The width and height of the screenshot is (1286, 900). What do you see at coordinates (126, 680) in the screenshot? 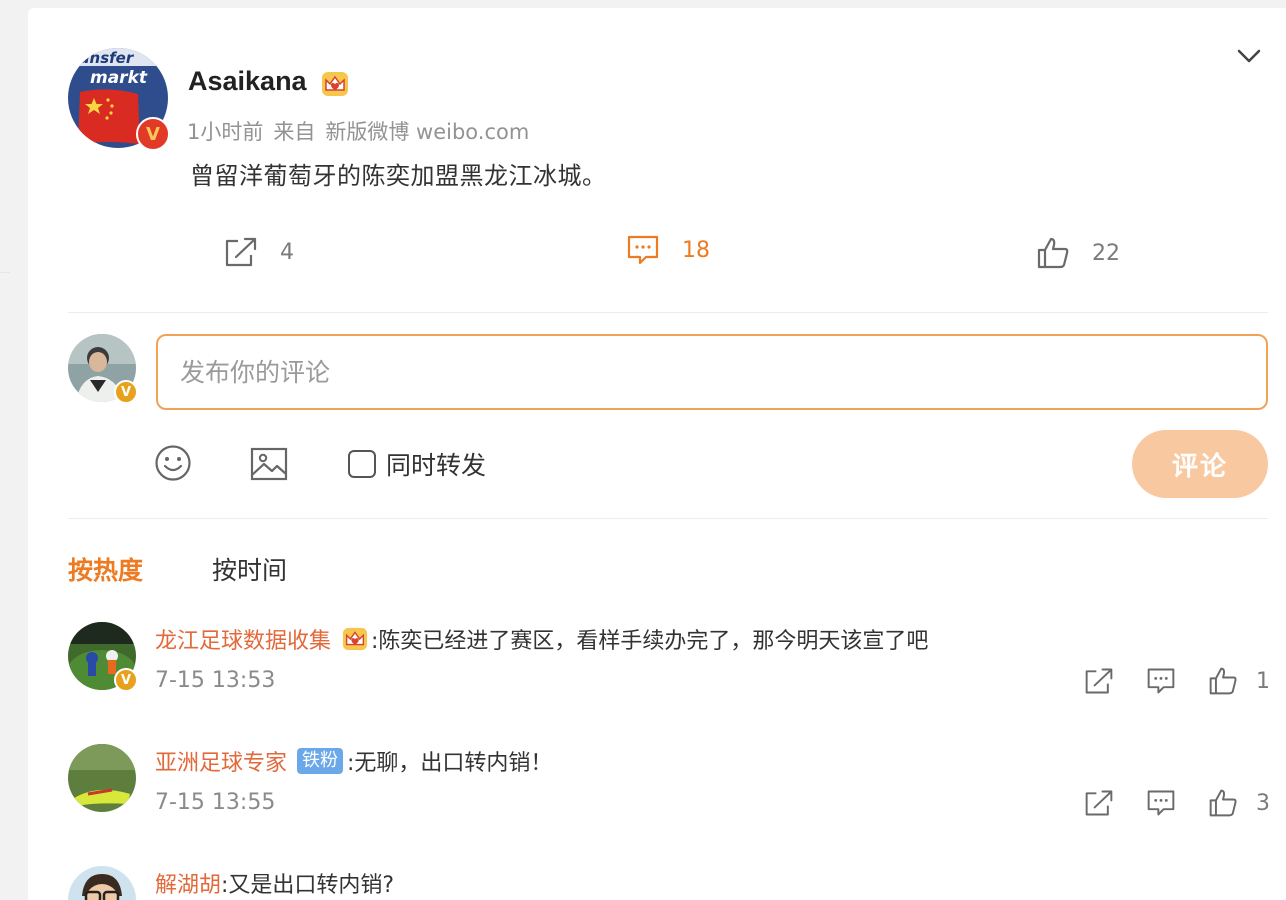
I see `commenter-verified-badge: V` at bounding box center [126, 680].